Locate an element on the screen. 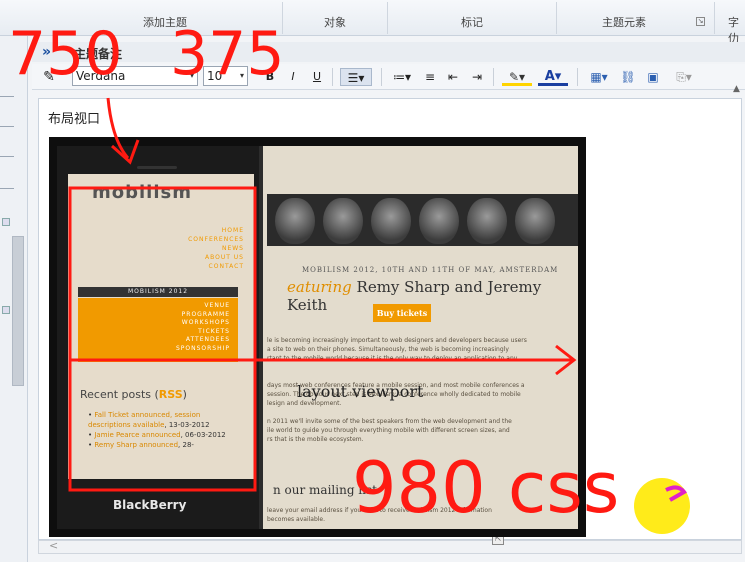 Image resolution: width=745 pixels, height=562 pixels. viewport-box is located at coordinates (162, 339).